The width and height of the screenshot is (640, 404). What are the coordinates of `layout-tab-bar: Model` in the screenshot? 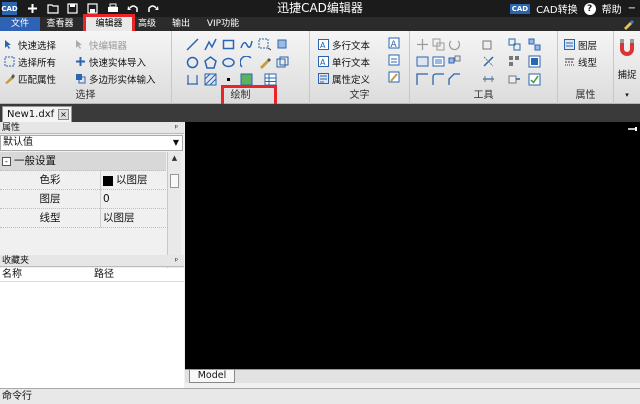 It's located at (412, 376).